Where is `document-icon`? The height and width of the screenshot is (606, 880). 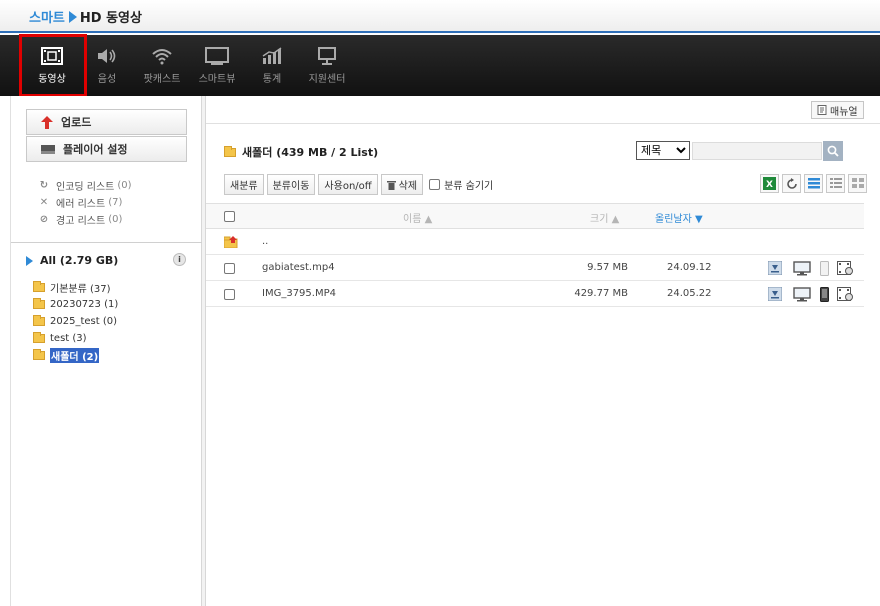 document-icon is located at coordinates (822, 110).